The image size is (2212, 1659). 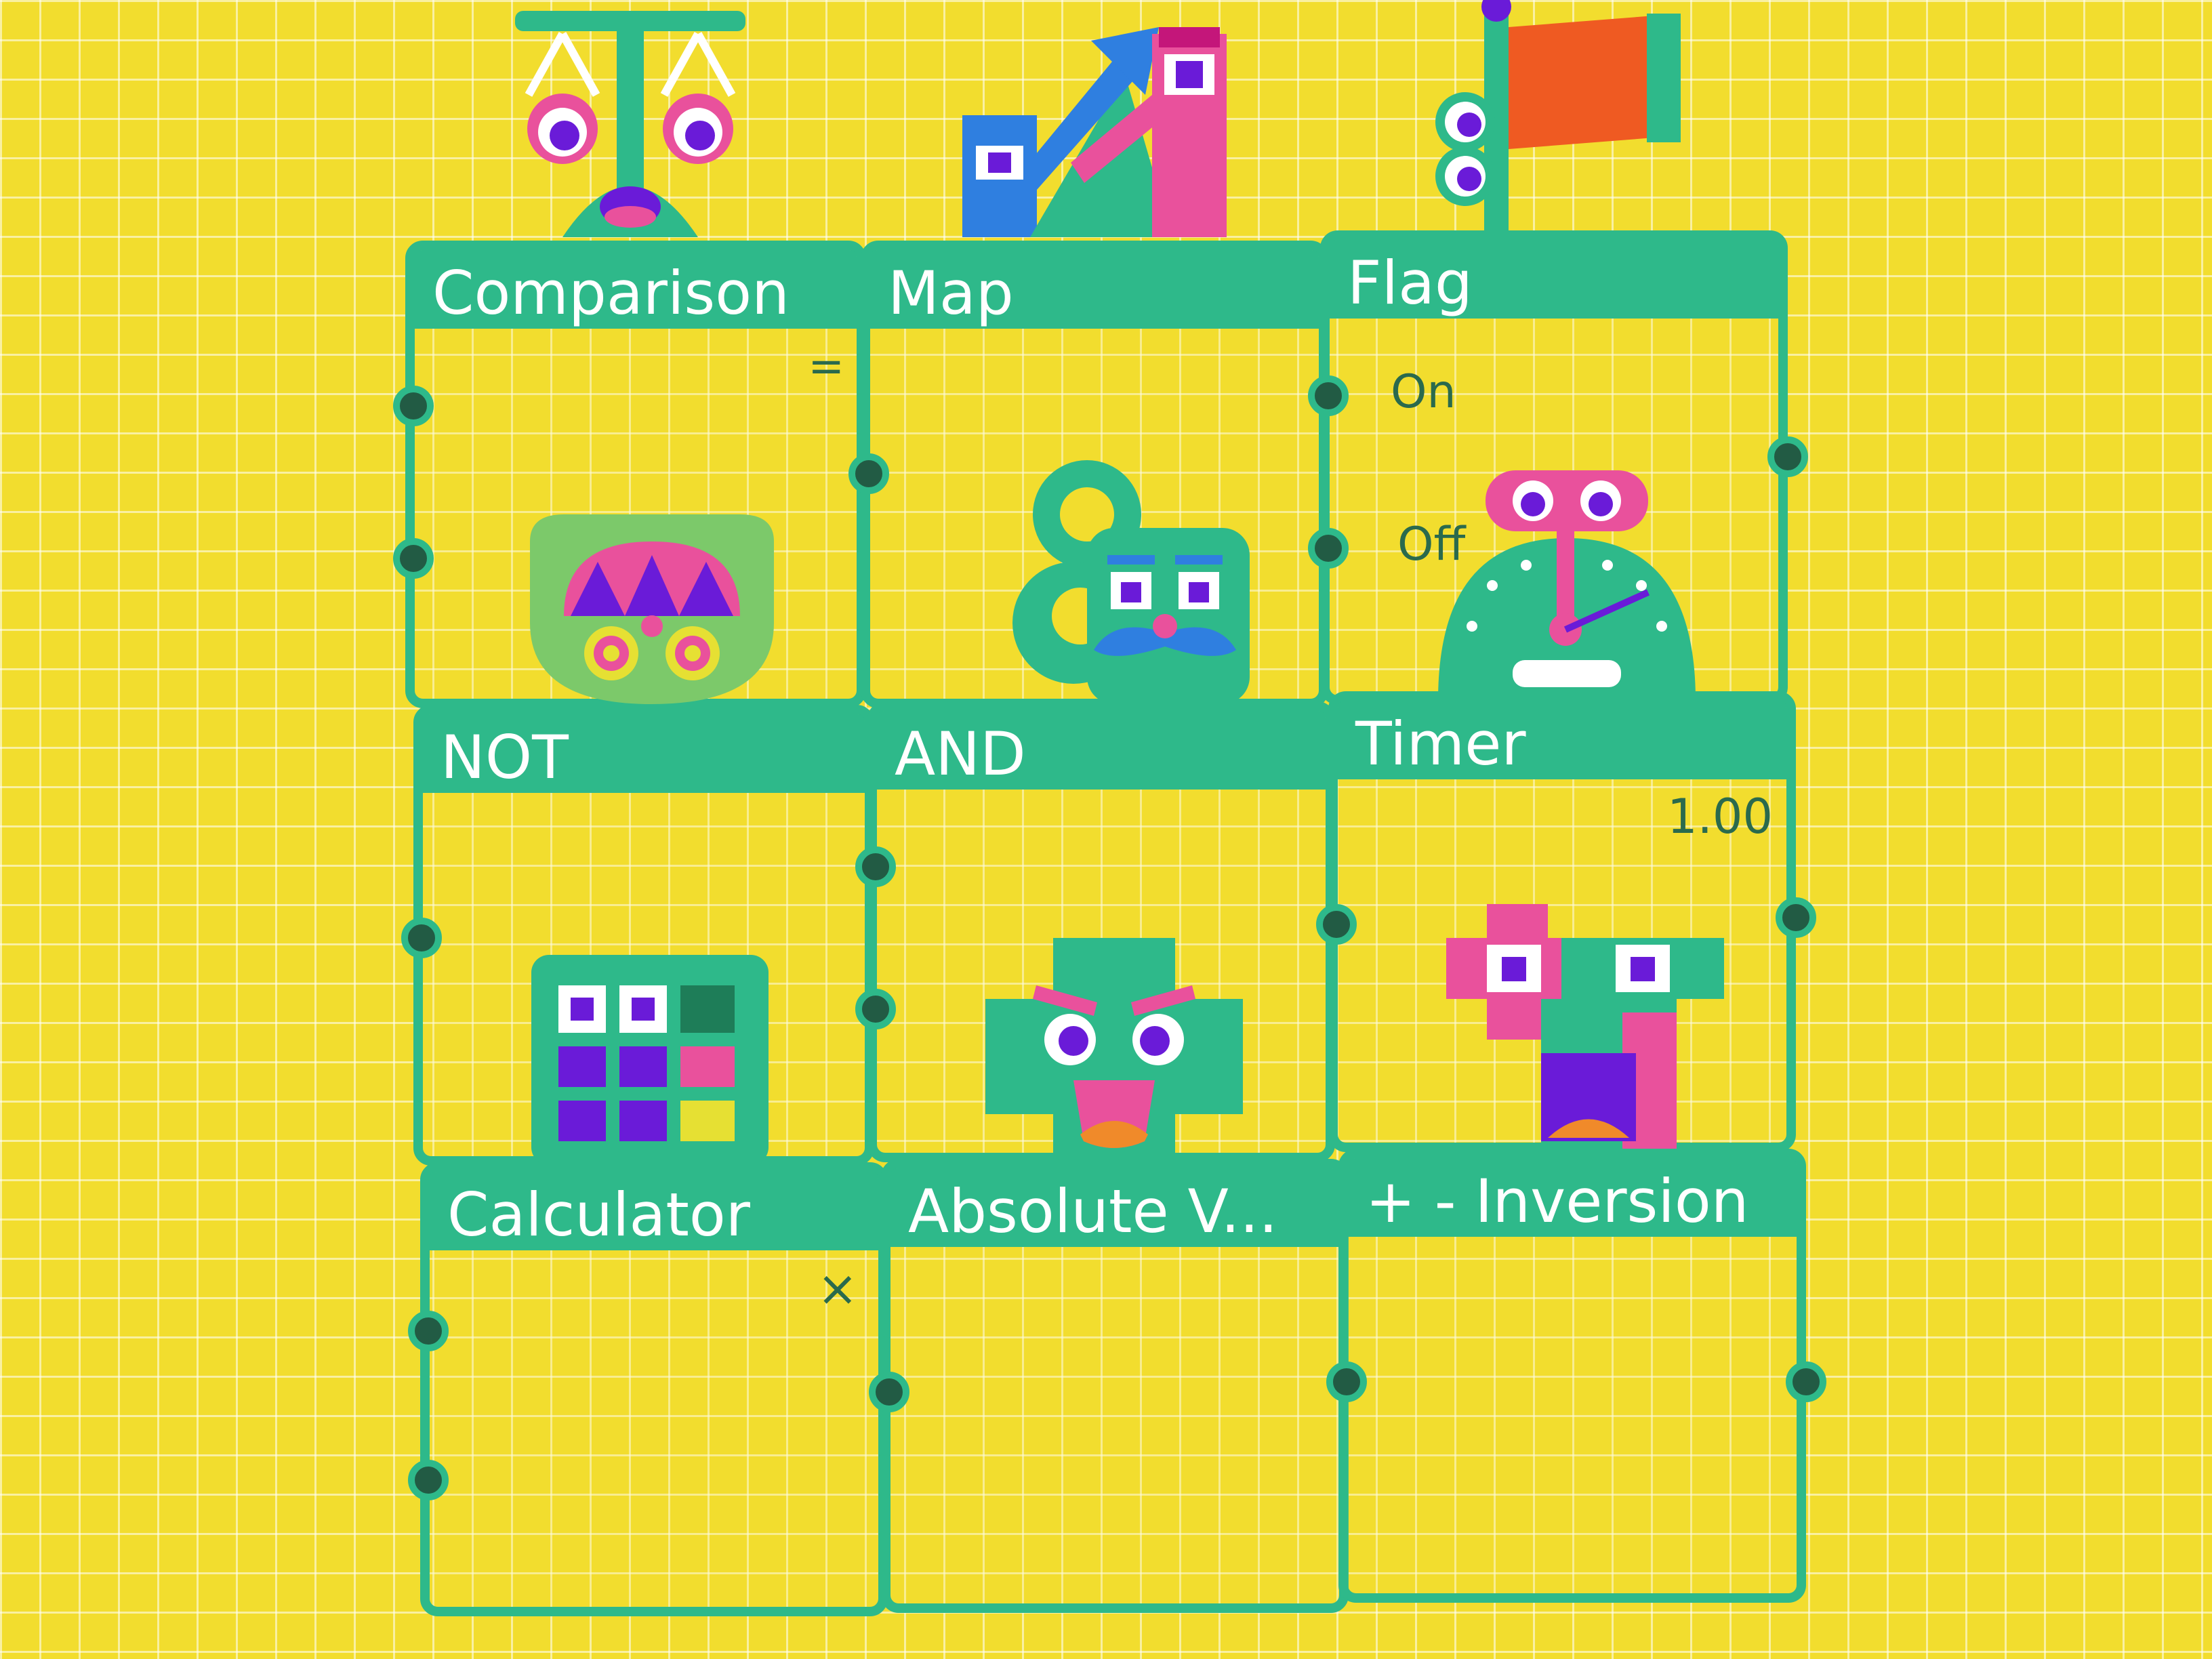 I want to click on and-input-port-b, so click(x=875, y=1009).